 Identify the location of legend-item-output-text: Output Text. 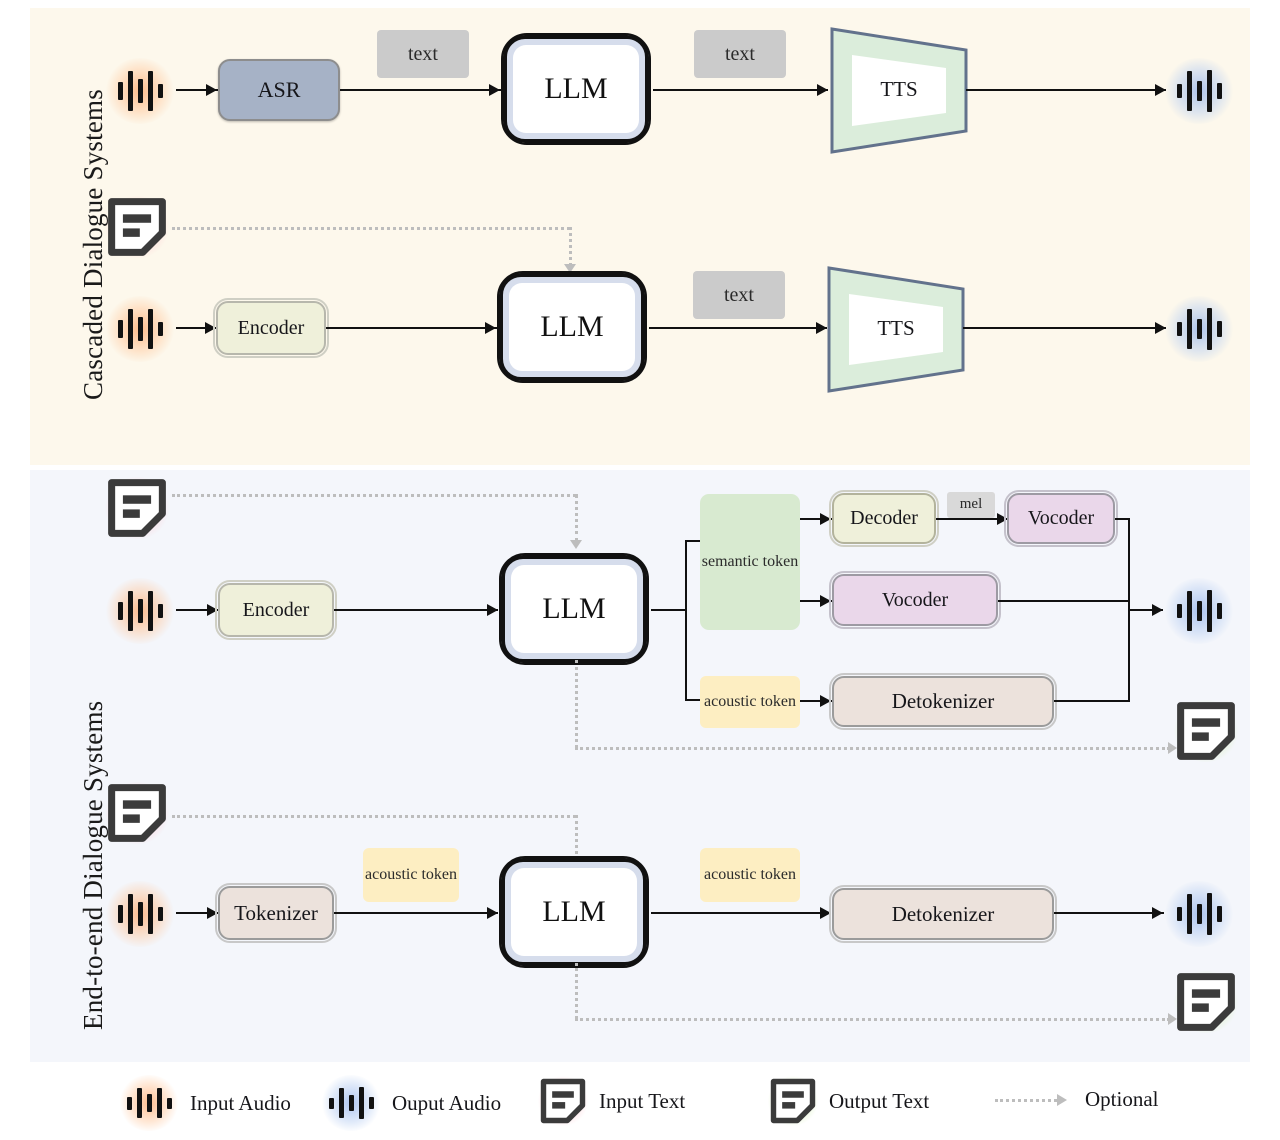
(848, 1101).